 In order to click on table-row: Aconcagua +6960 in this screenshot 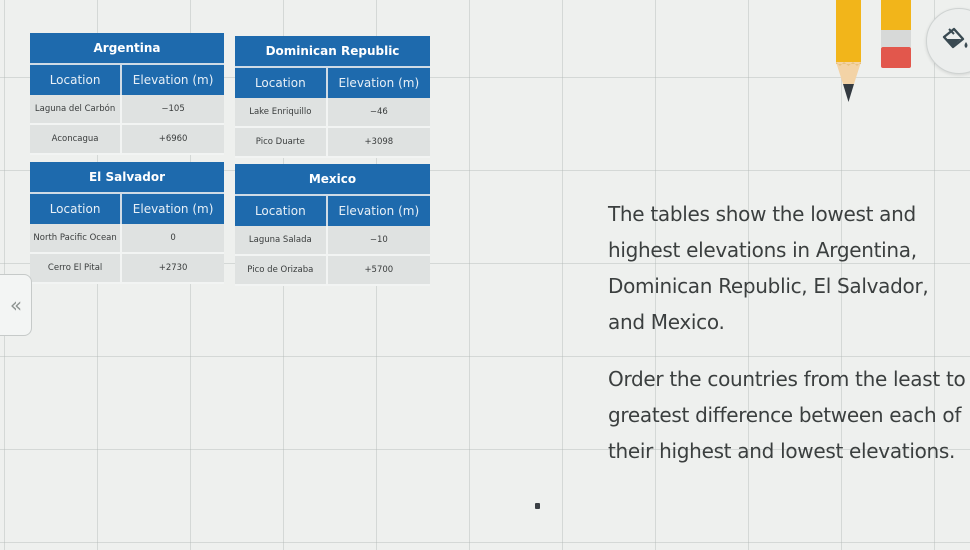, I will do `click(127, 139)`.